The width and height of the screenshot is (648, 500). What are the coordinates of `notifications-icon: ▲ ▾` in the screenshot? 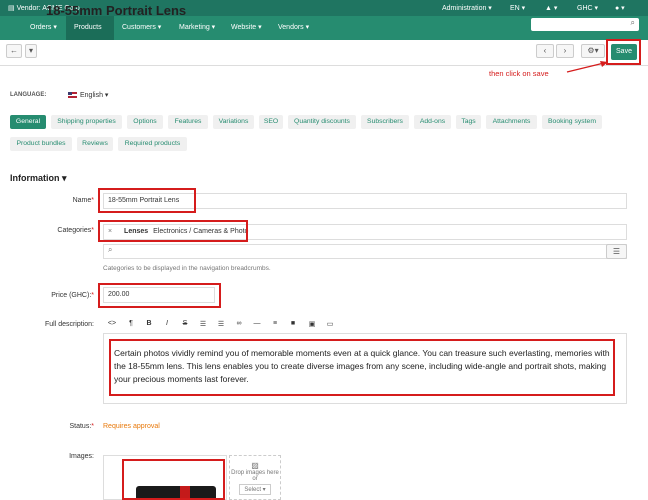 It's located at (551, 8).